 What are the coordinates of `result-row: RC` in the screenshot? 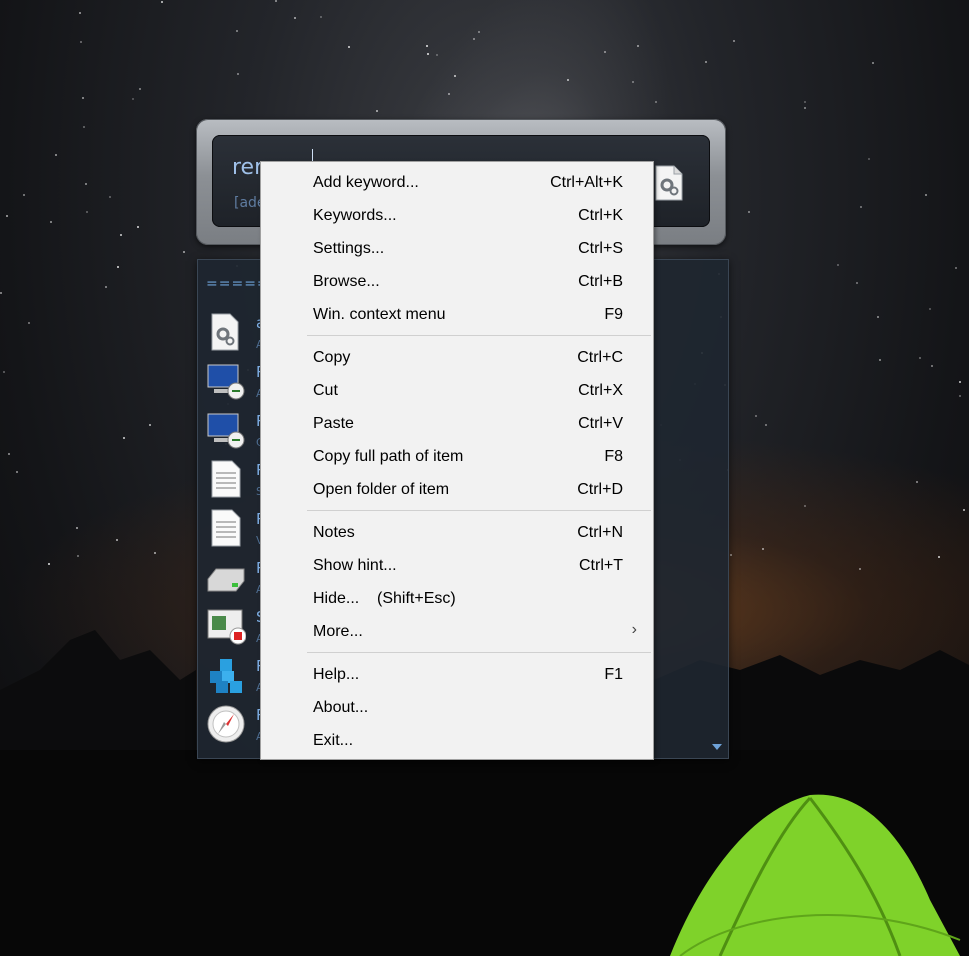 It's located at (232, 433).